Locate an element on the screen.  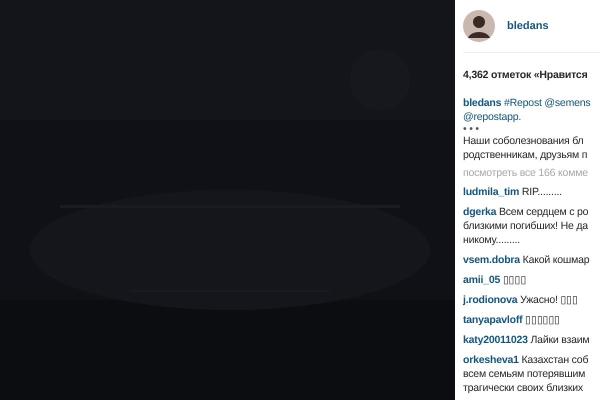
caption-link: #Repost @semens is located at coordinates (547, 103).